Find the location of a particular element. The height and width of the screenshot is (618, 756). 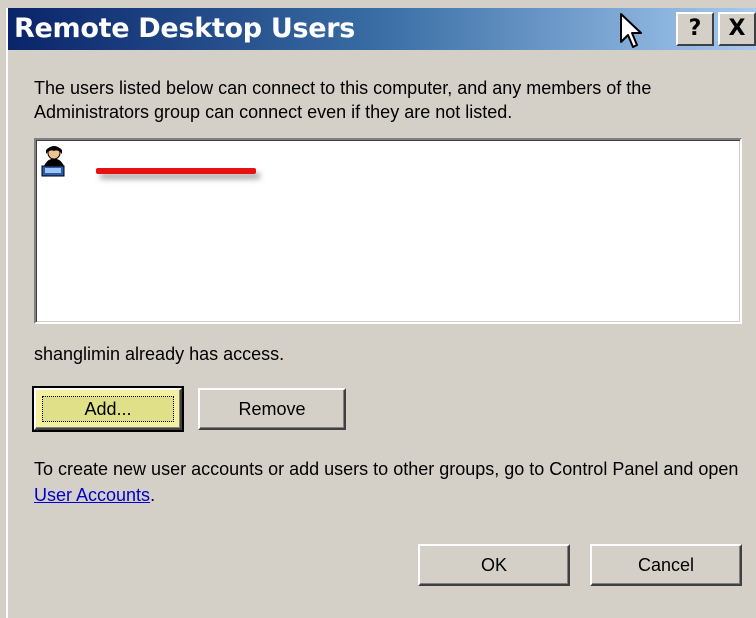

list-item is located at coordinates (190, 162).